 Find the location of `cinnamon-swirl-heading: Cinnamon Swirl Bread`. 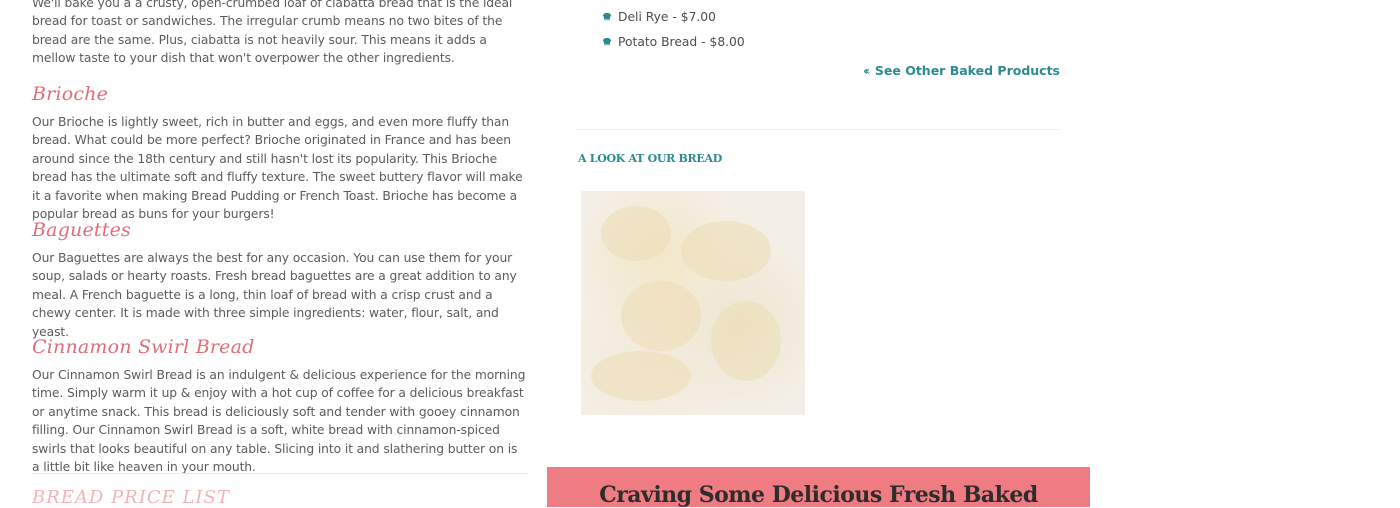

cinnamon-swirl-heading: Cinnamon Swirl Bread is located at coordinates (143, 347).